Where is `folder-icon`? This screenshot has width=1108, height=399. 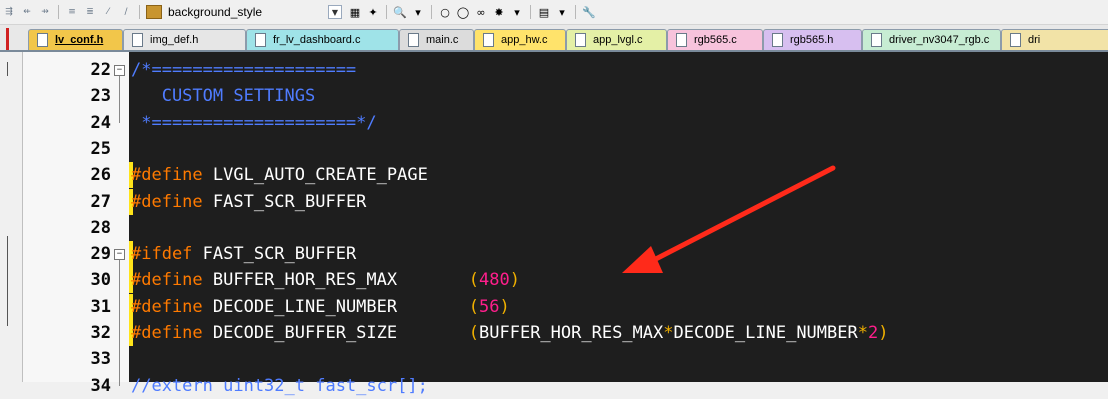 folder-icon is located at coordinates (154, 12).